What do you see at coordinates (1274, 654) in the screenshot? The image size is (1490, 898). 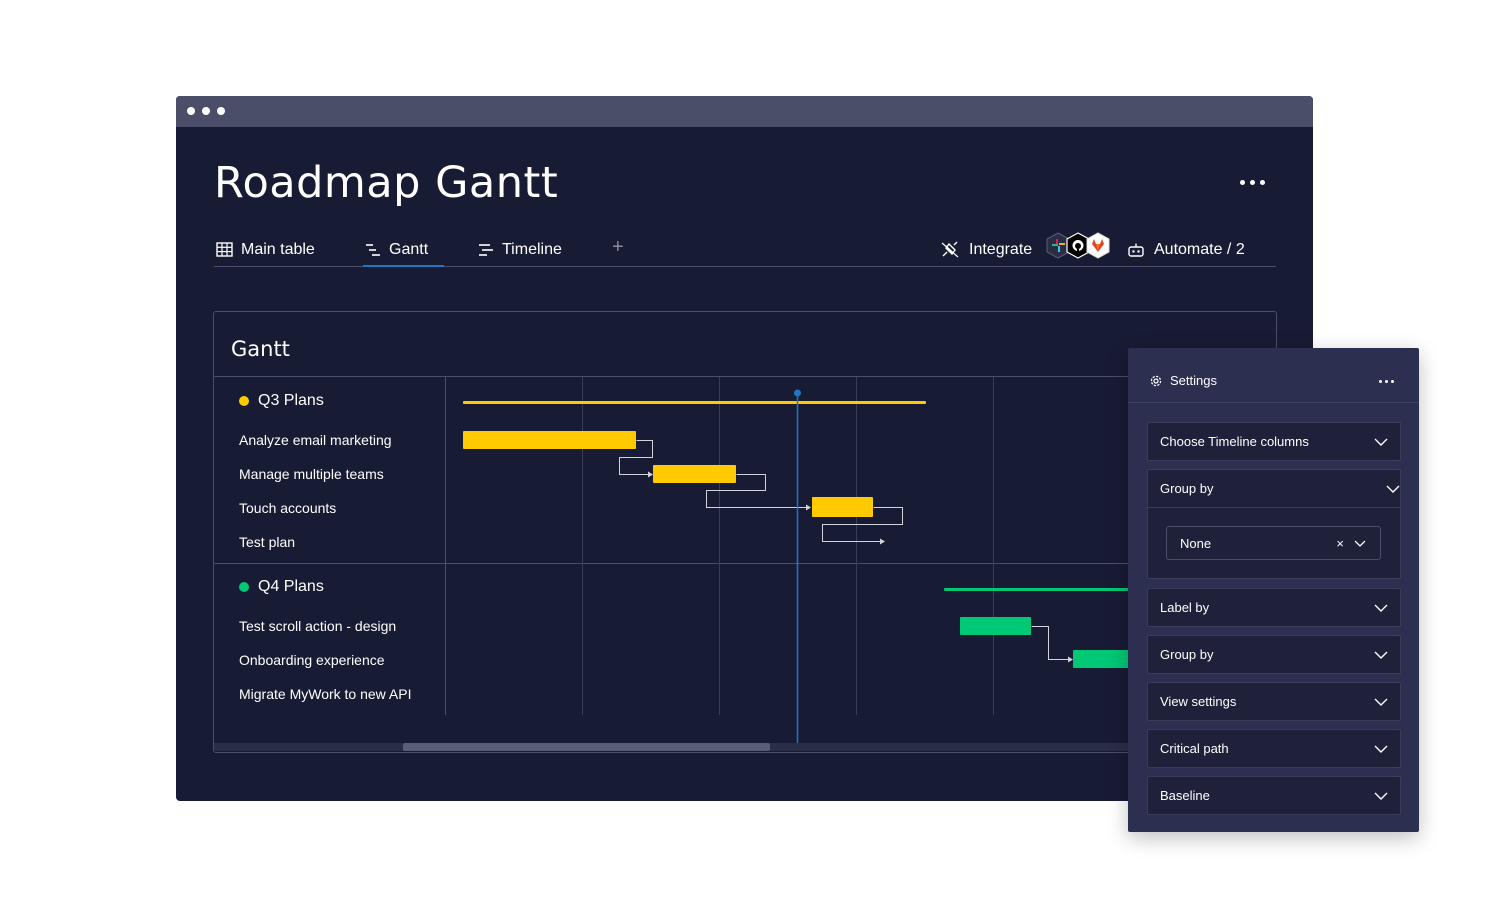 I see `group-by-dropdown-2: Group by` at bounding box center [1274, 654].